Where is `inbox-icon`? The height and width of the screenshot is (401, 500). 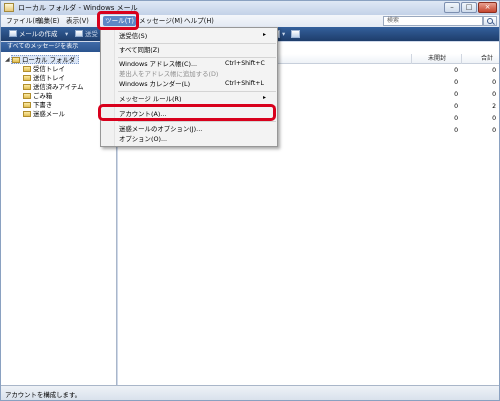 inbox-icon is located at coordinates (27, 69).